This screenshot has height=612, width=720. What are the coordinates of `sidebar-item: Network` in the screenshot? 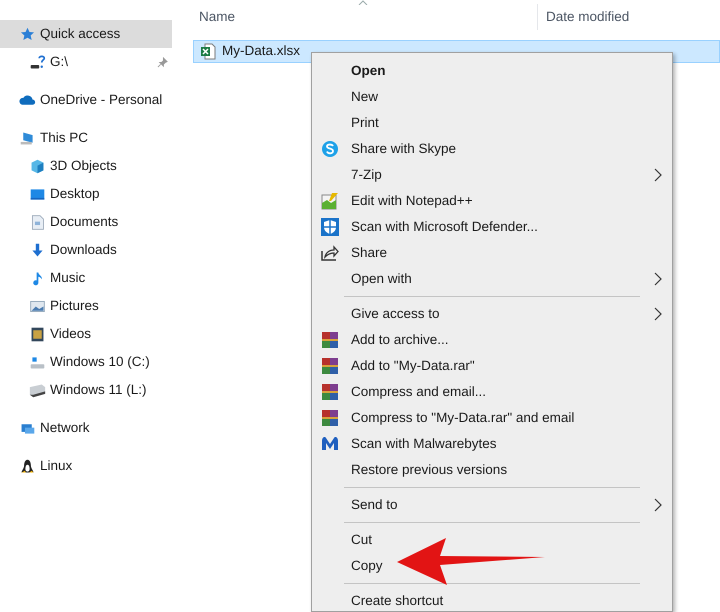 It's located at (86, 428).